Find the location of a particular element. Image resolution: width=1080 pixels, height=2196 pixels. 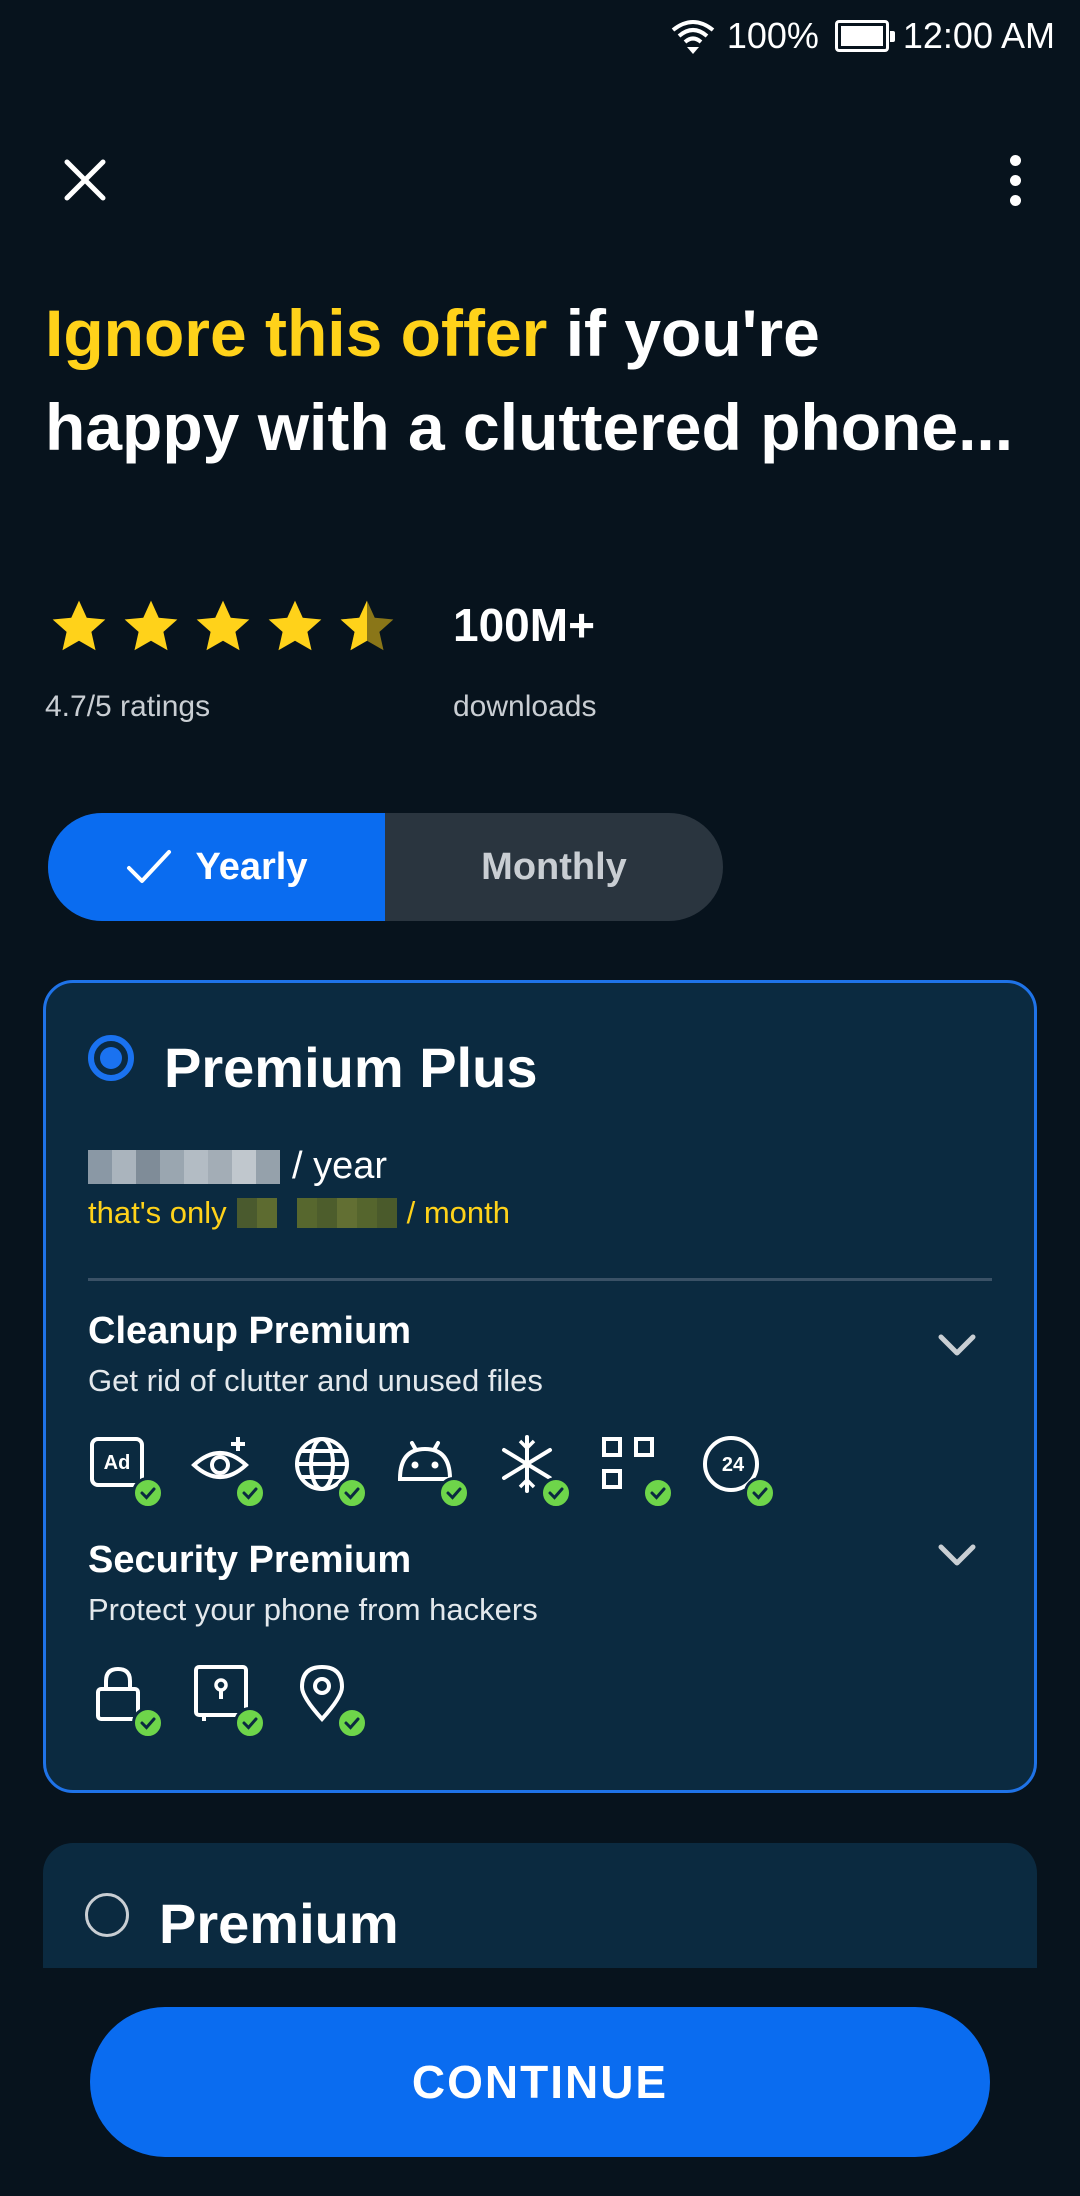

price-redacted is located at coordinates (184, 1166).